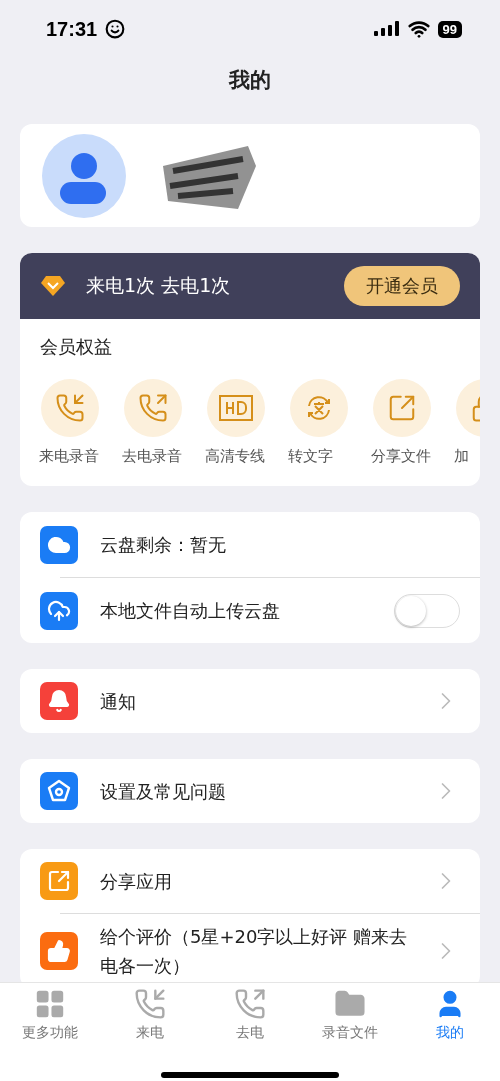  Describe the element at coordinates (250, 881) in the screenshot. I see `menu-item: 分享应用` at that location.